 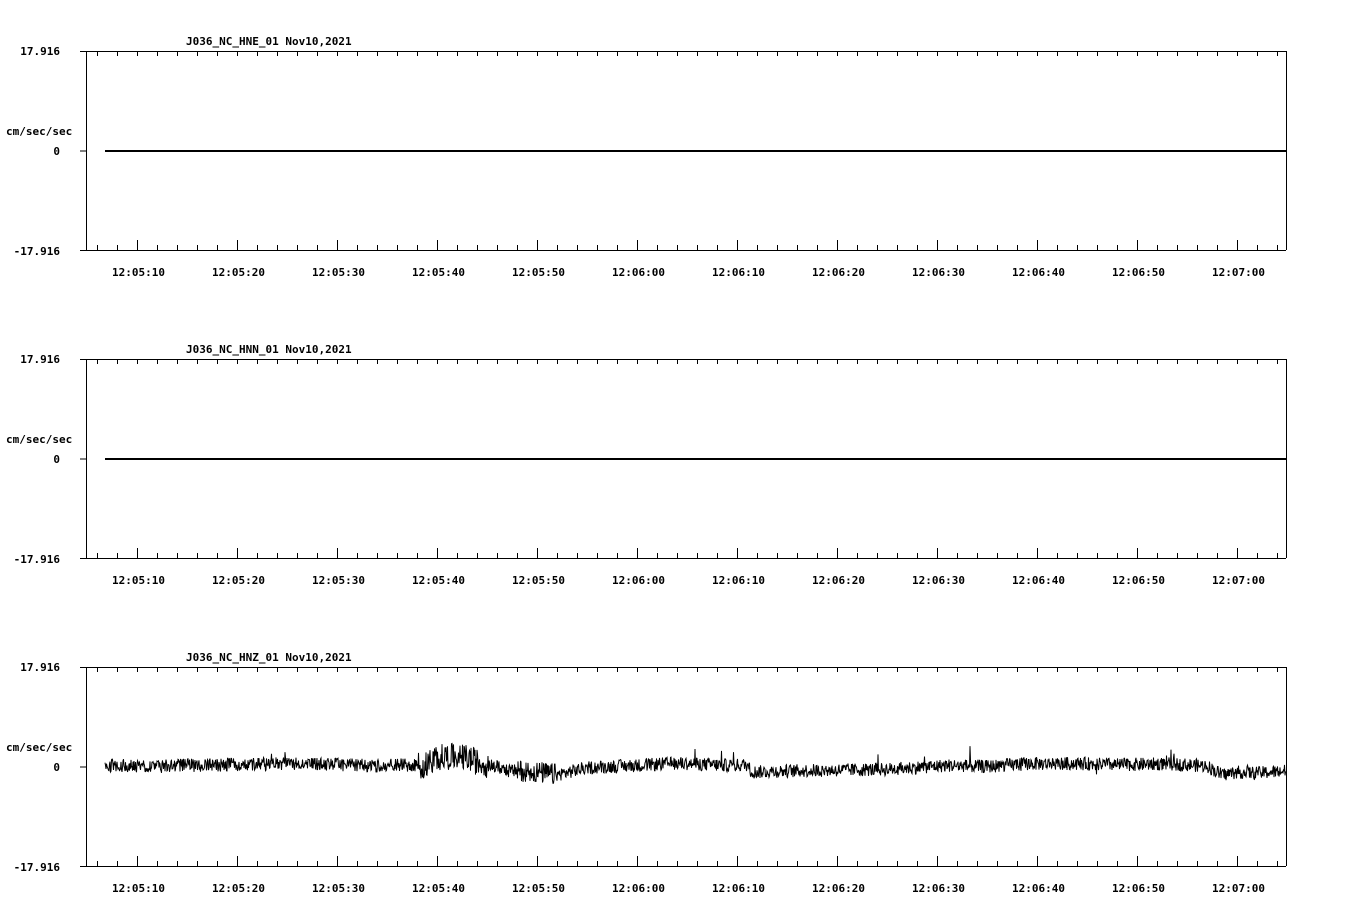 I want to click on trace-line, so click(x=695, y=763).